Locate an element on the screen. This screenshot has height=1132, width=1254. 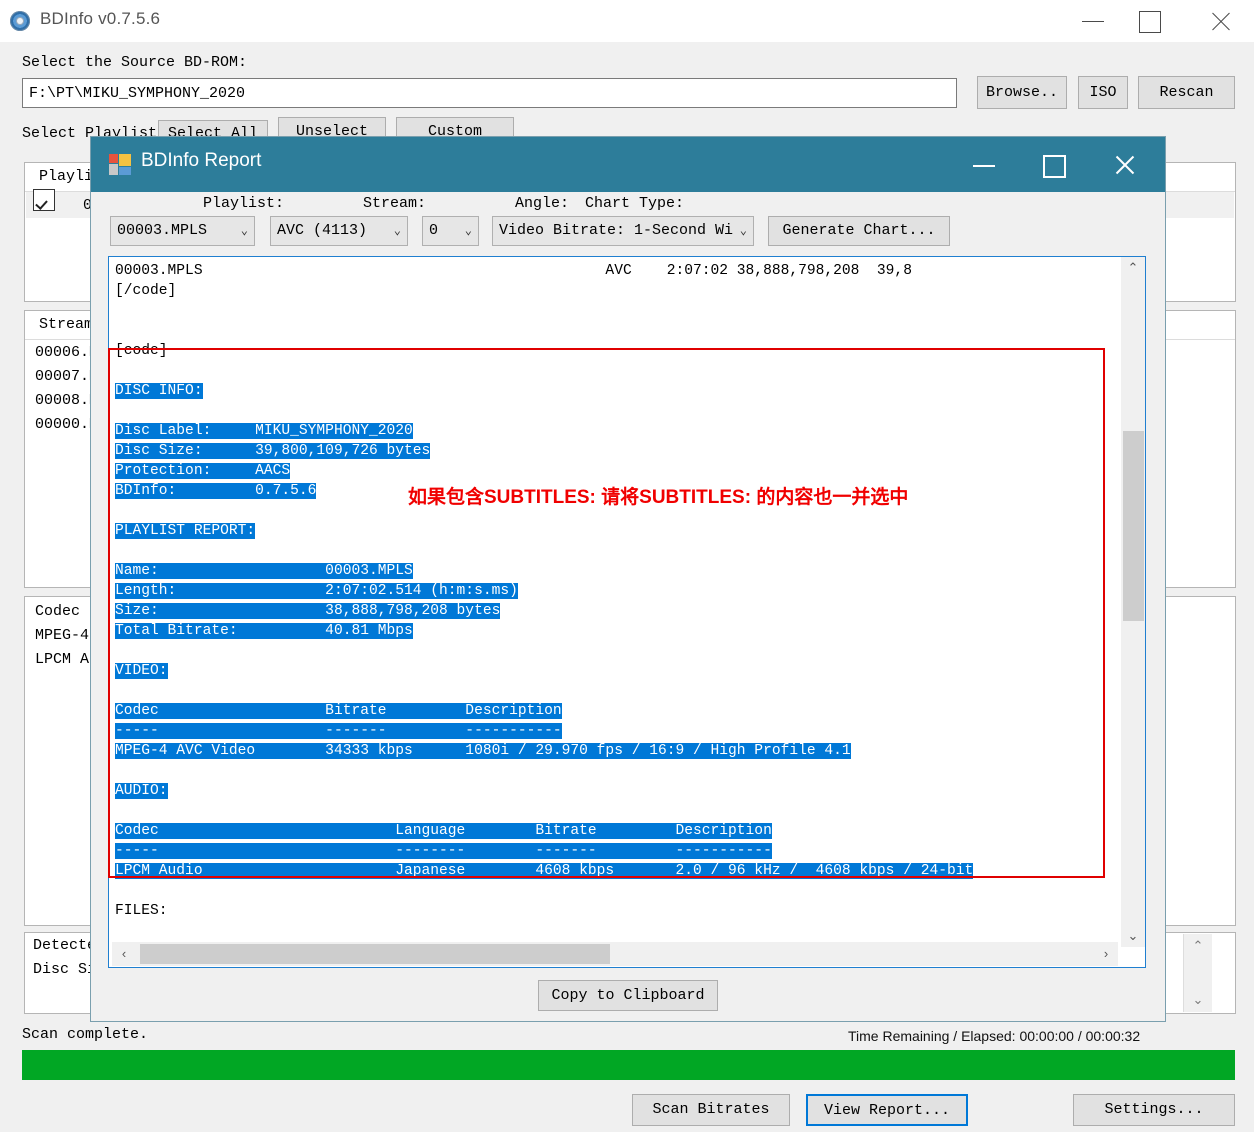
chart-type-select: Video Bitrate: 1-Second Wi ⌄ is located at coordinates (623, 231).